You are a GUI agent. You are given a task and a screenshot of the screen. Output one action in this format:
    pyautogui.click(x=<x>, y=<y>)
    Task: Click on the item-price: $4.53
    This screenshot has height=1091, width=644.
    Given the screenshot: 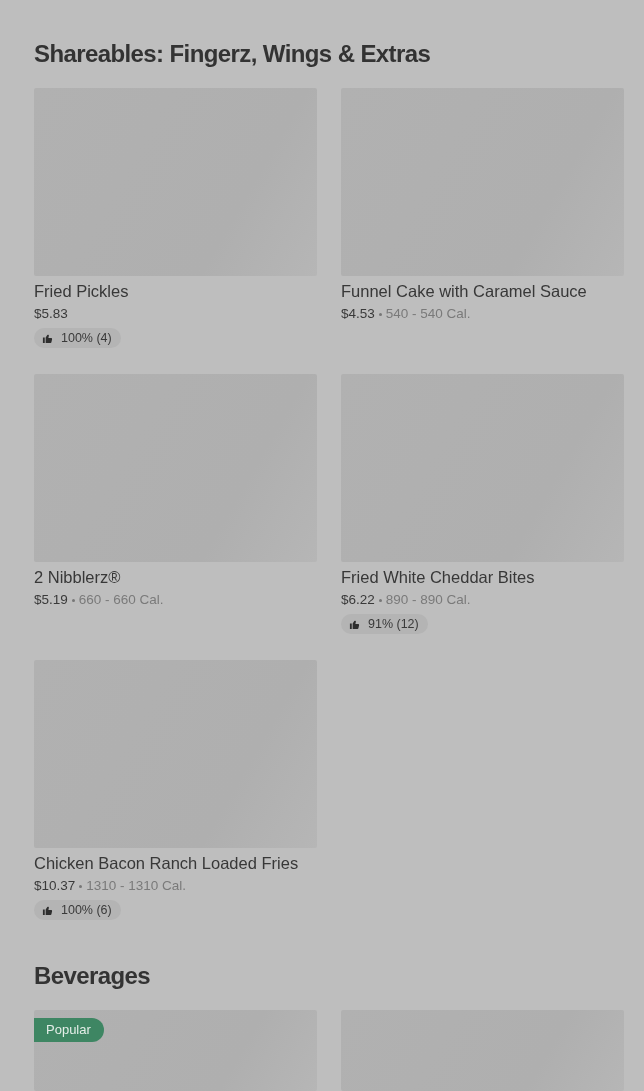 What is the action you would take?
    pyautogui.click(x=358, y=314)
    